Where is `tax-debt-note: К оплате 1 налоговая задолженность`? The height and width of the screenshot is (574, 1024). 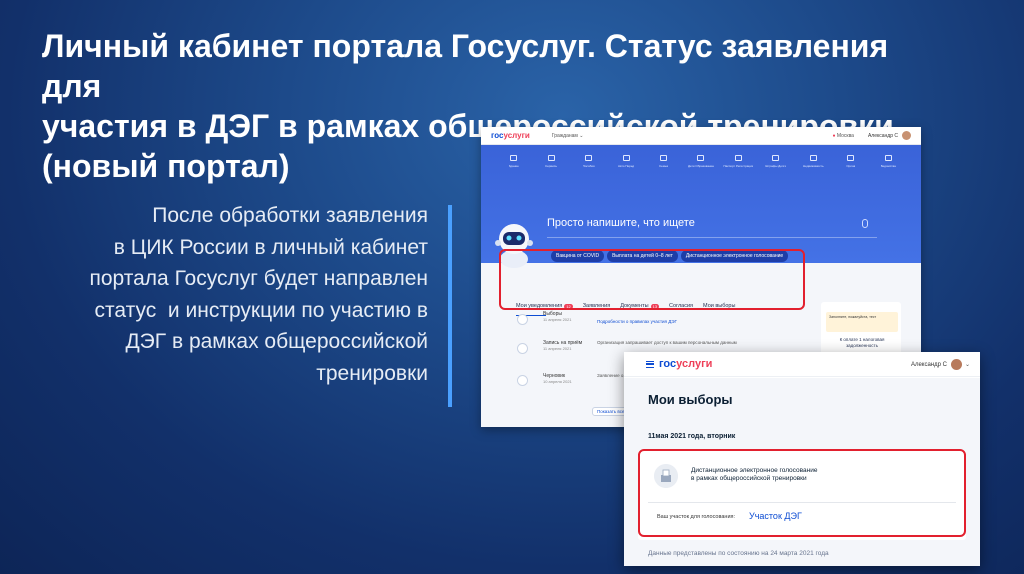
tax-debt-note: К оплате 1 налоговая задолженность is located at coordinates (862, 343).